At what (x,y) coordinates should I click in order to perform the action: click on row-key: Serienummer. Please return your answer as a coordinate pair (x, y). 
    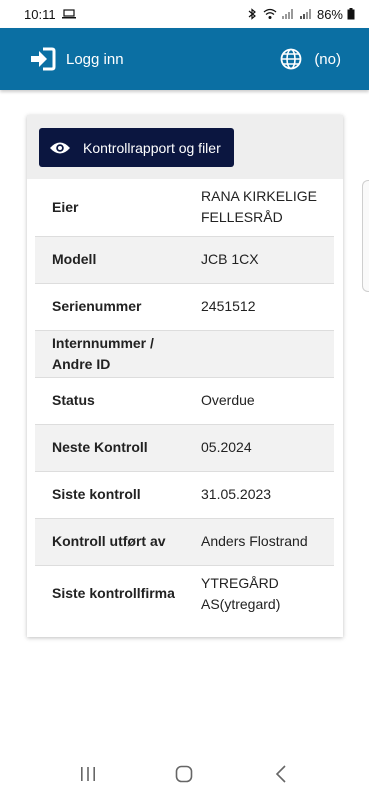
    Looking at the image, I should click on (114, 307).